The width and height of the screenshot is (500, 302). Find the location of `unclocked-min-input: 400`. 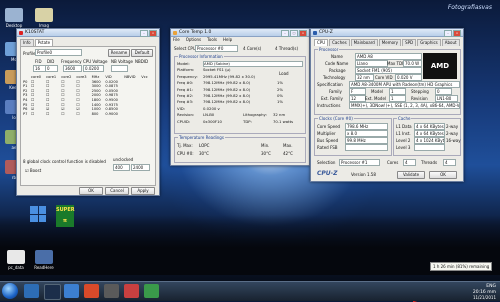

unclocked-min-input: 400 is located at coordinates (121, 167).